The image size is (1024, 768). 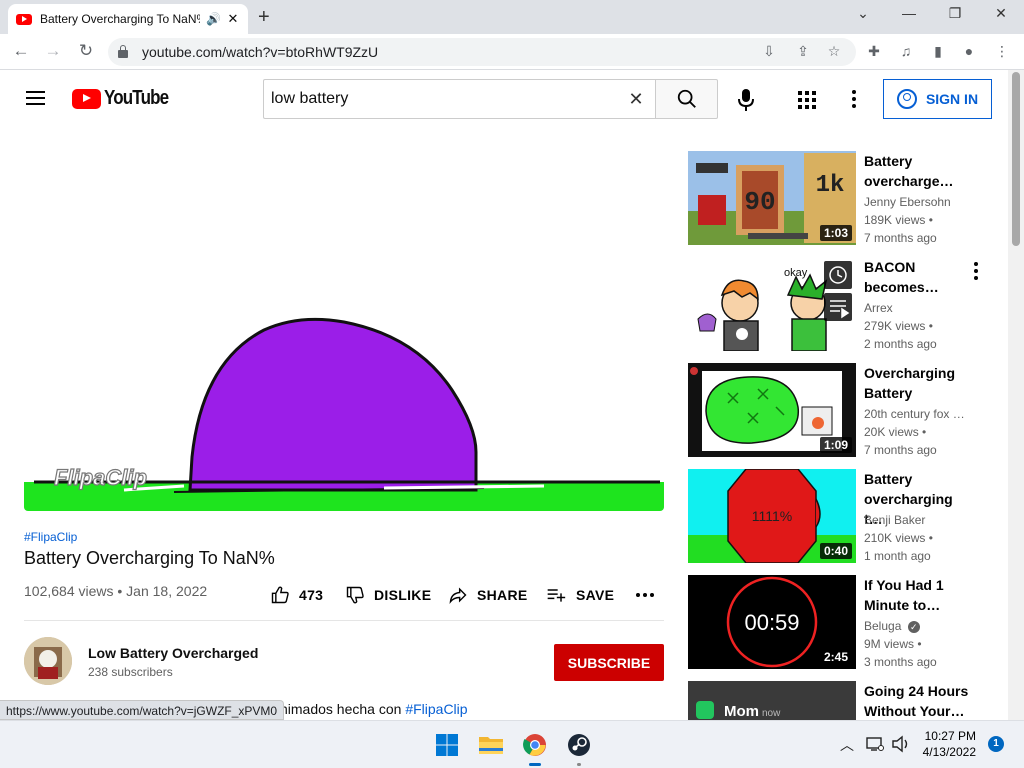 What do you see at coordinates (1001, 13) in the screenshot?
I see `close-window-button: ✕` at bounding box center [1001, 13].